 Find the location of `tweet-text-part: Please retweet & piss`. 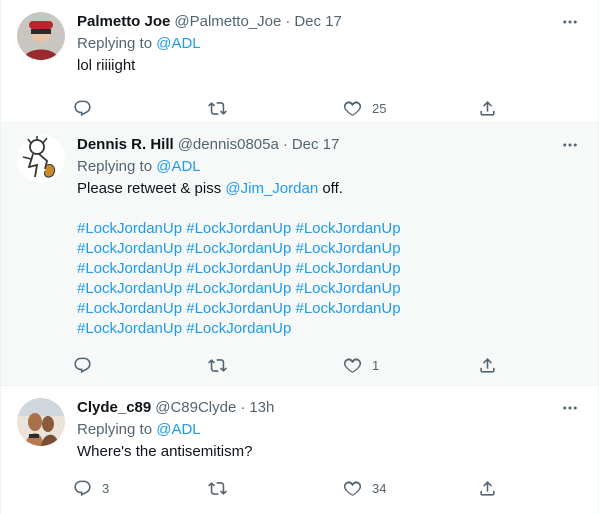

tweet-text-part: Please retweet & piss is located at coordinates (151, 188).